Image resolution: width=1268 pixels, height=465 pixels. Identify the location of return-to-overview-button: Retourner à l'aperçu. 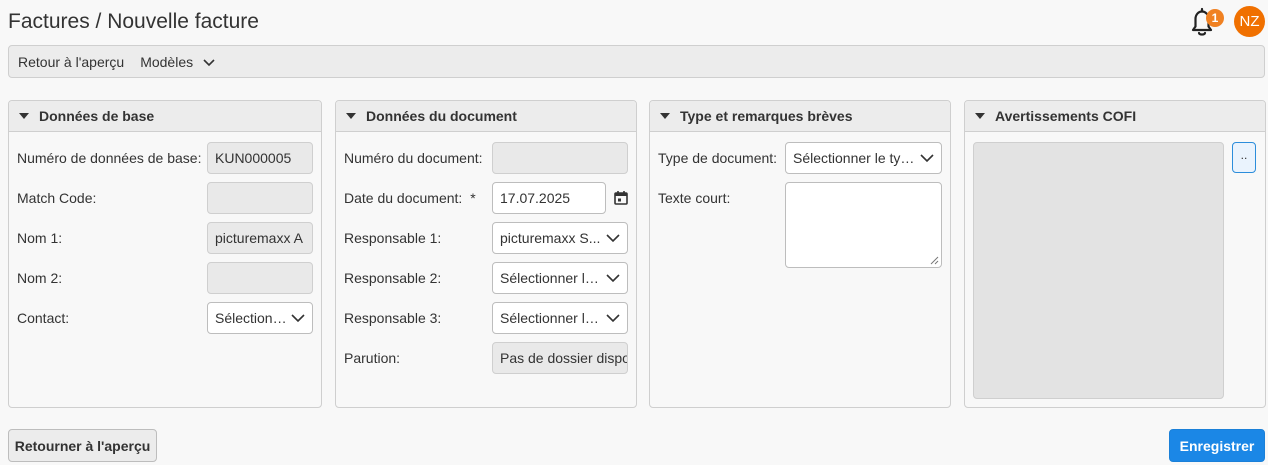
(82, 445).